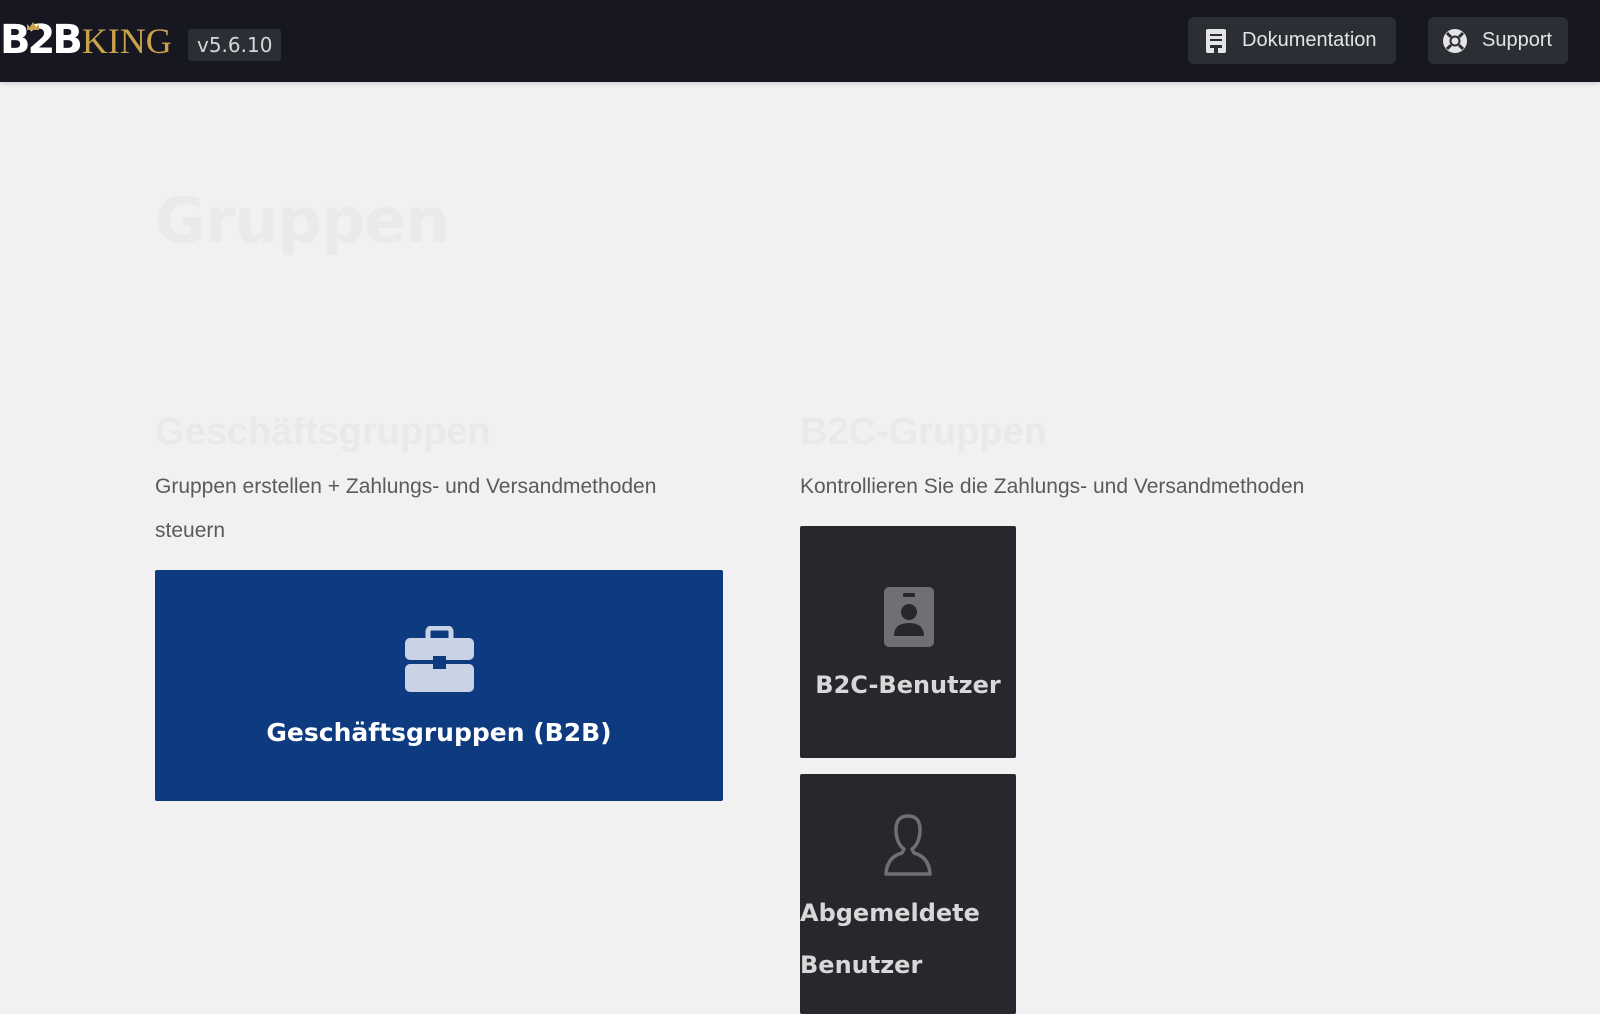 The width and height of the screenshot is (1600, 1014). I want to click on documentation-button: Dokumentation, so click(1292, 40).